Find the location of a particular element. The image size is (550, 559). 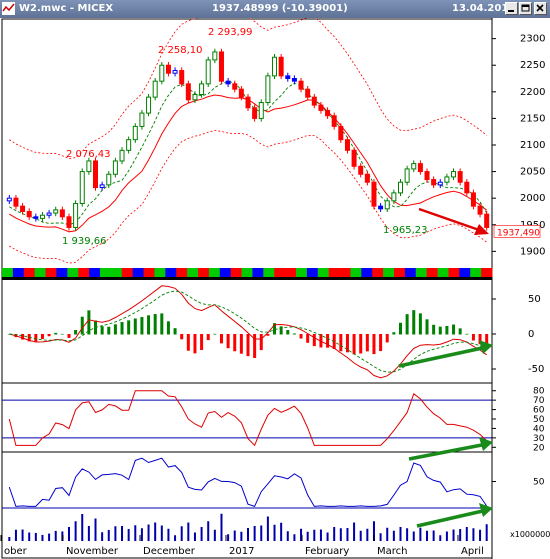

price-tick-label: 2200 is located at coordinates (532, 92).